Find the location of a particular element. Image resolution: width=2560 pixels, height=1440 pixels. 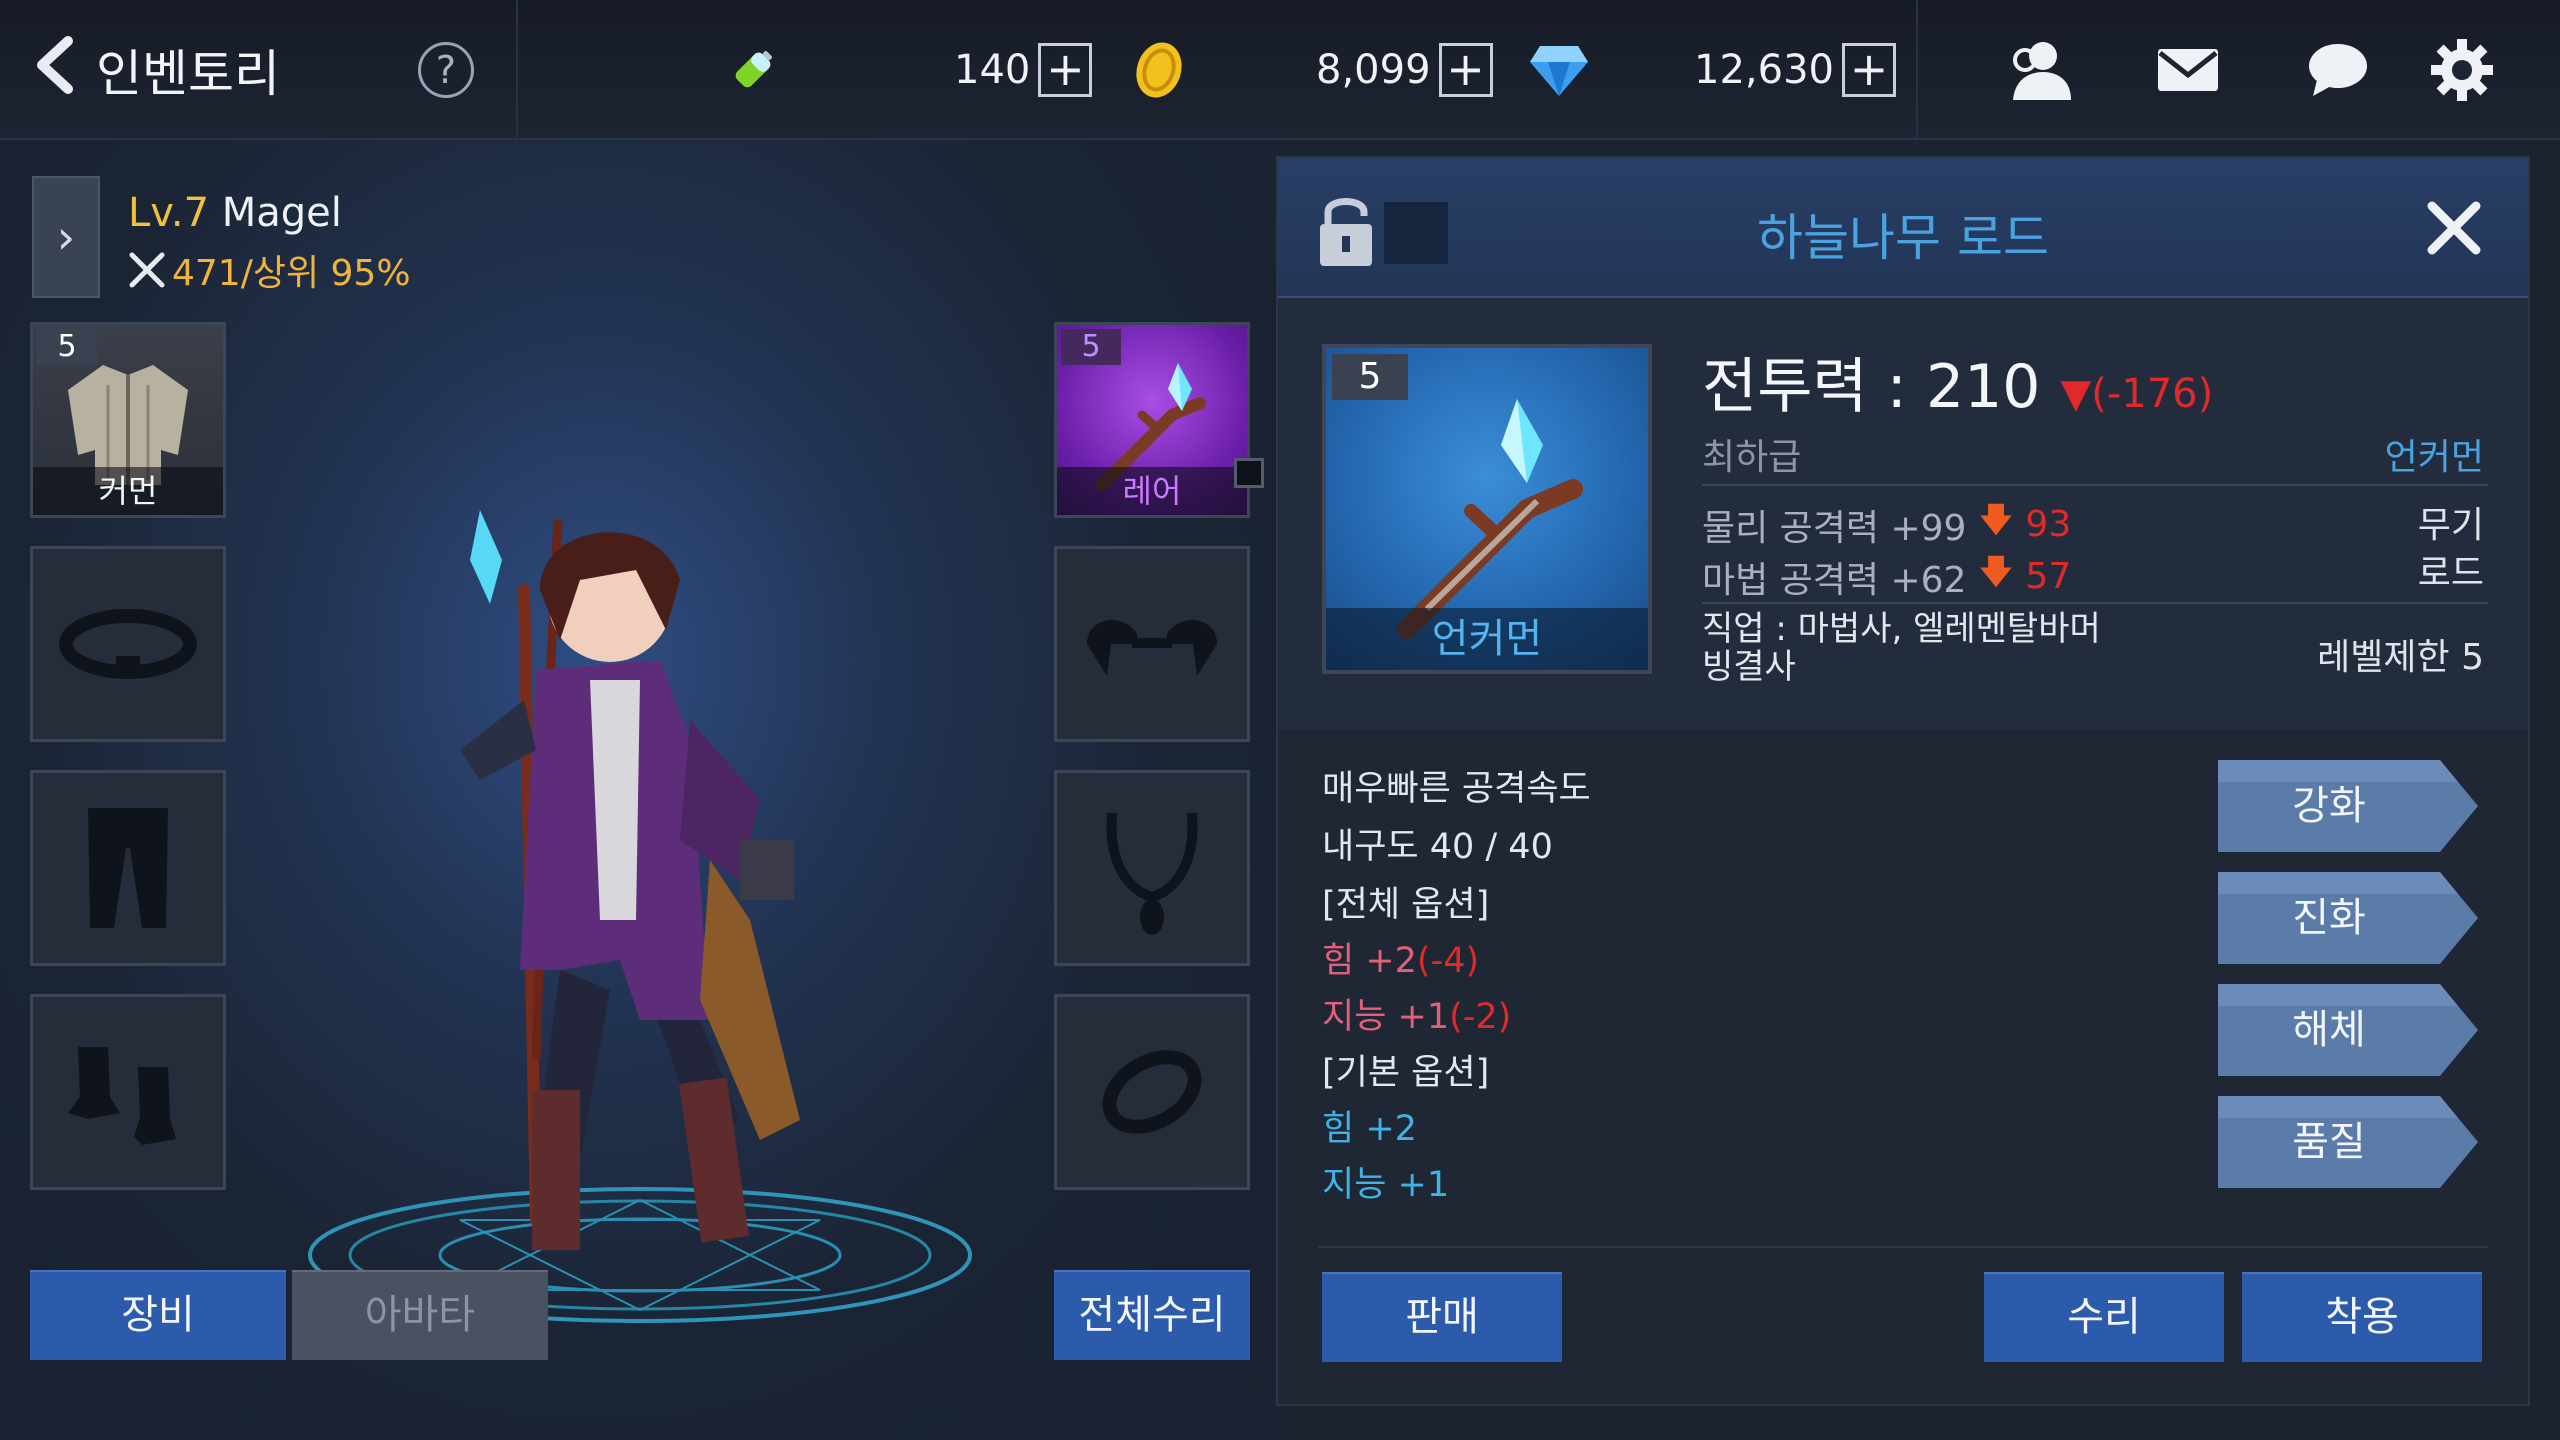

help-icon: ? is located at coordinates (446, 70).